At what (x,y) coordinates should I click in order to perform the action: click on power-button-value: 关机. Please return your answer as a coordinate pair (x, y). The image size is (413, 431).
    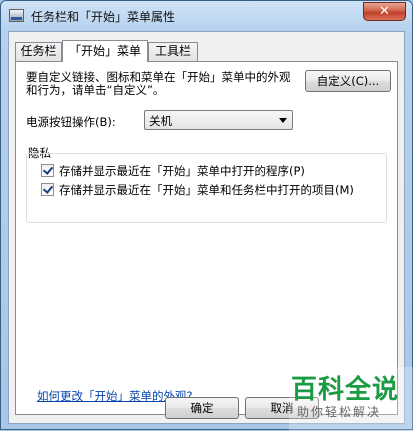
    Looking at the image, I should click on (160, 121).